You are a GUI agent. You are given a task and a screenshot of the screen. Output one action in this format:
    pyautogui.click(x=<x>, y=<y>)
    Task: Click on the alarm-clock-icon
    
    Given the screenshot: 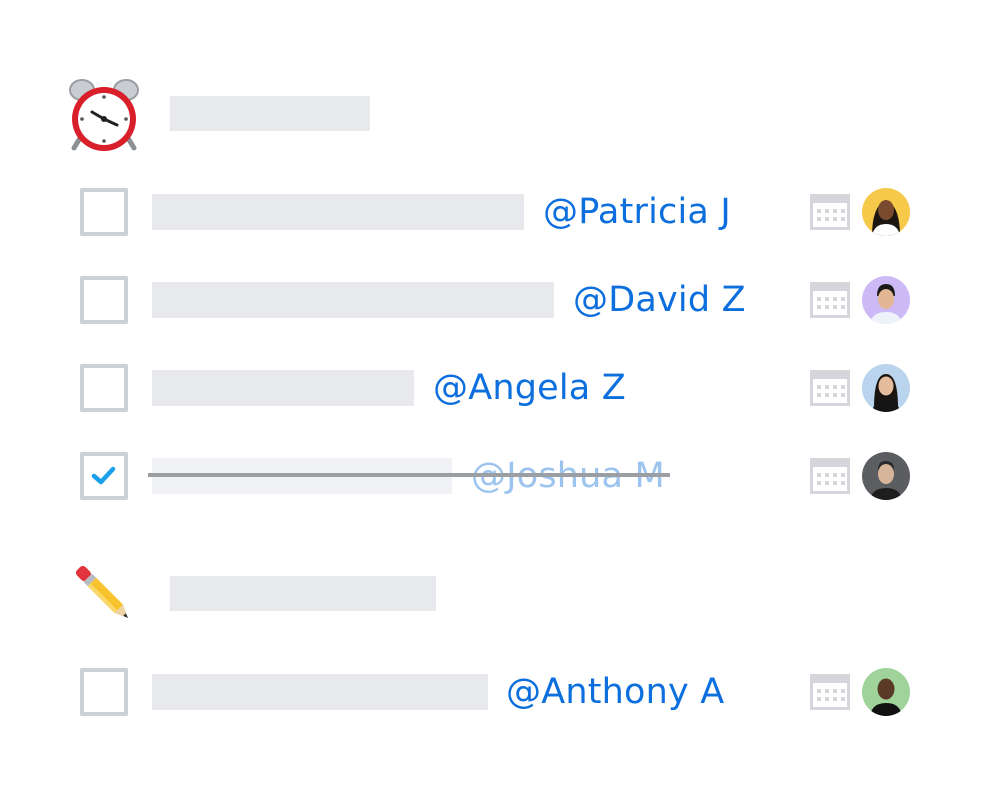 What is the action you would take?
    pyautogui.click(x=104, y=116)
    